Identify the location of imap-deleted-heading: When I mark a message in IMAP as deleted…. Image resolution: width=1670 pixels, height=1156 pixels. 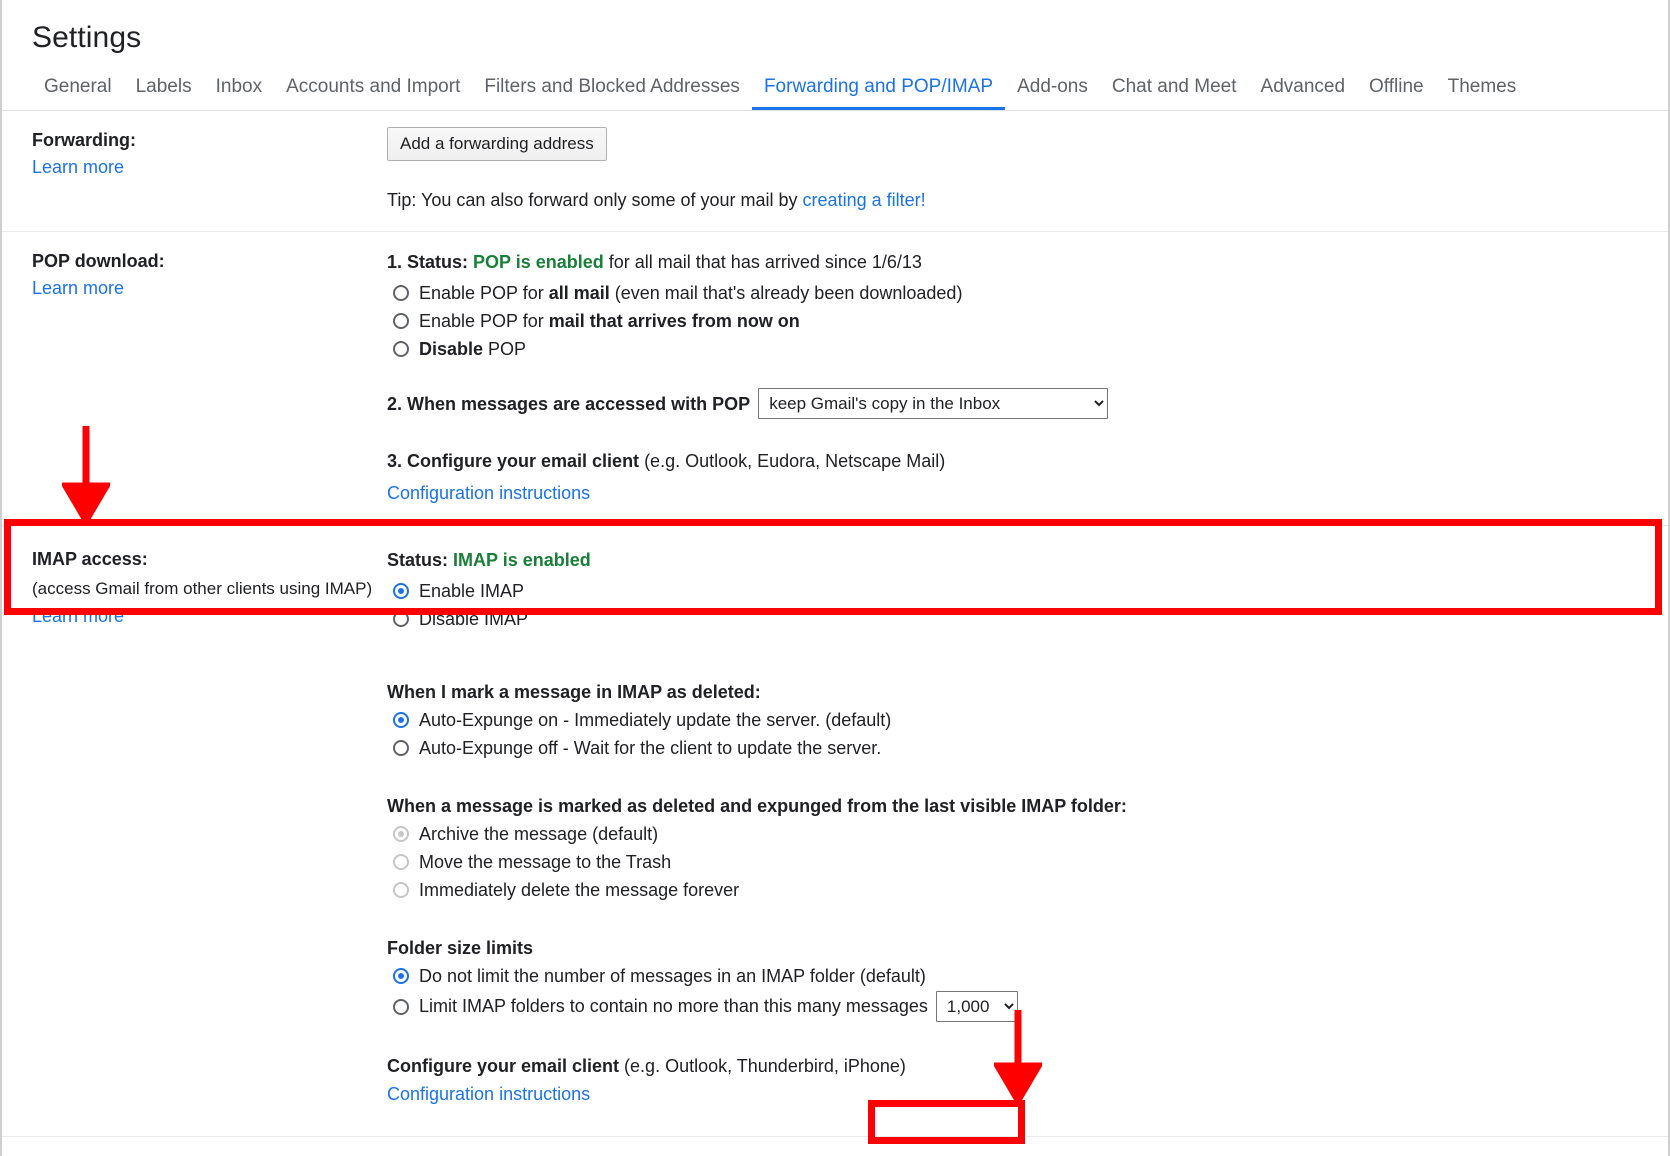
(574, 692).